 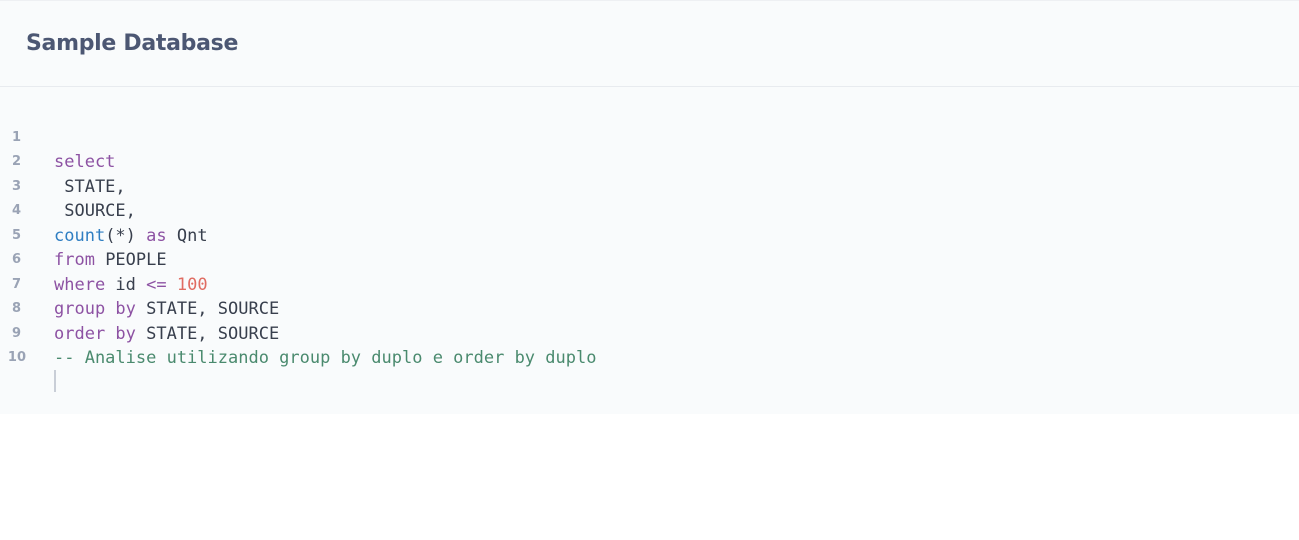 What do you see at coordinates (16, 357) in the screenshot?
I see `line-number: 10` at bounding box center [16, 357].